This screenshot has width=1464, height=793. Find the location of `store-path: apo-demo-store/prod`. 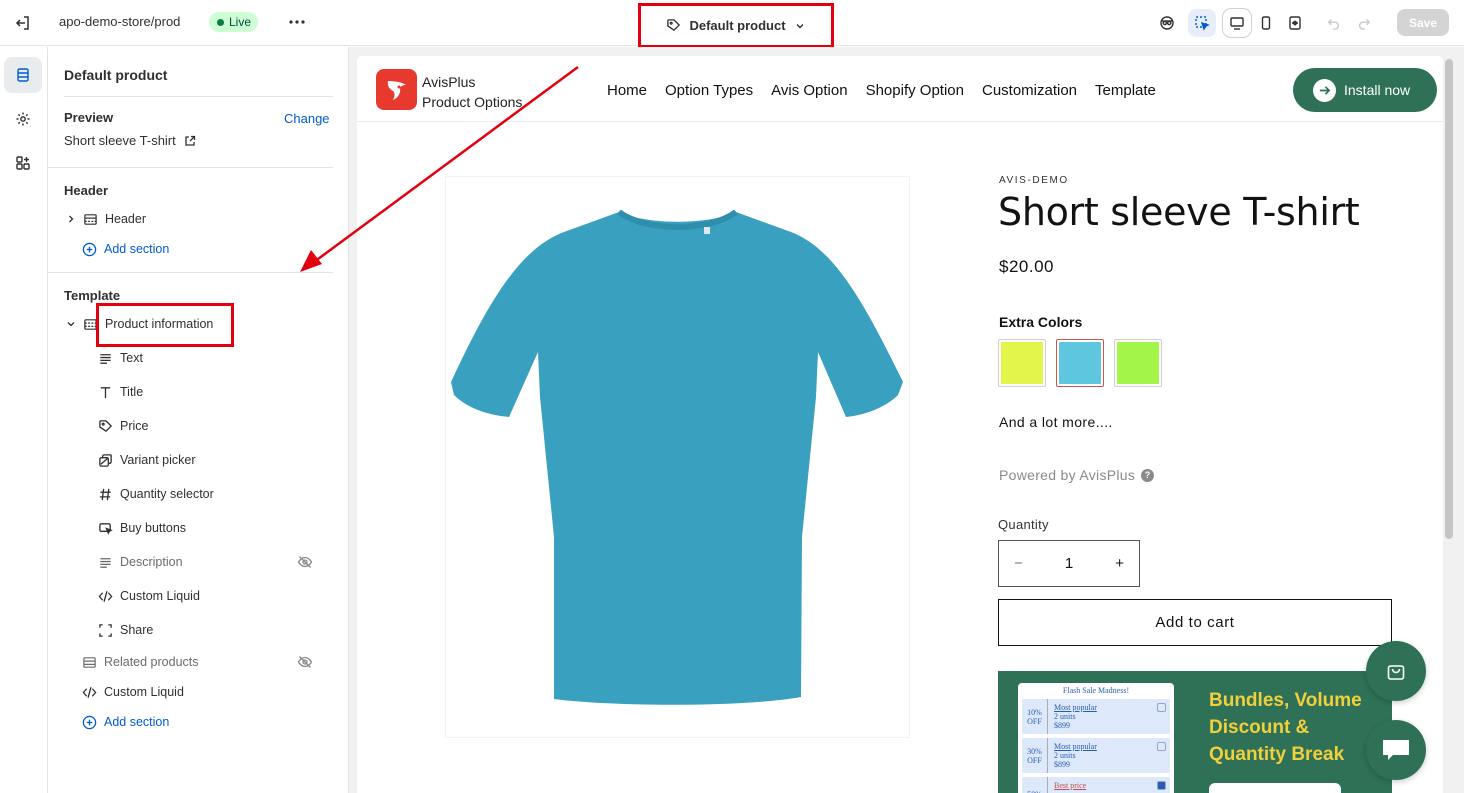

store-path: apo-demo-store/prod is located at coordinates (120, 21).